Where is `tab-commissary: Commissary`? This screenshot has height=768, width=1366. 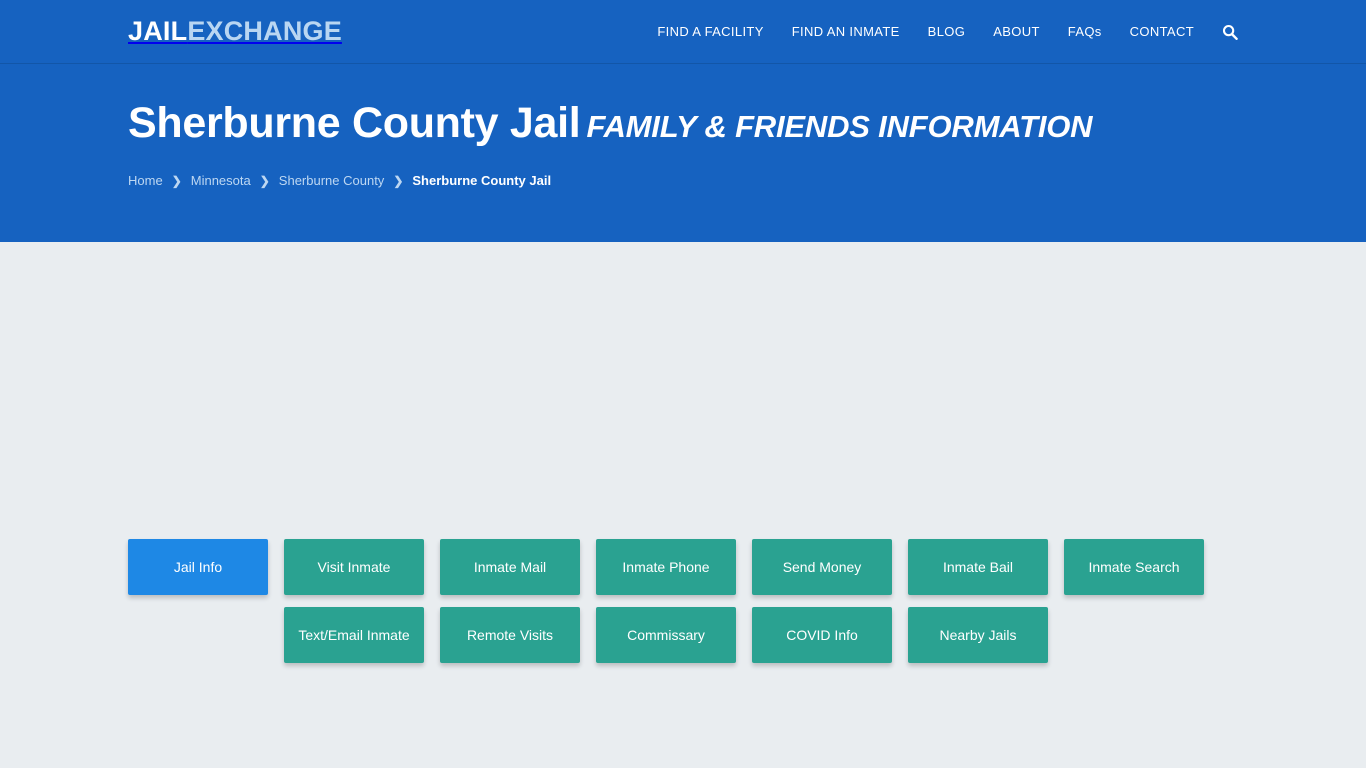 tab-commissary: Commissary is located at coordinates (666, 635).